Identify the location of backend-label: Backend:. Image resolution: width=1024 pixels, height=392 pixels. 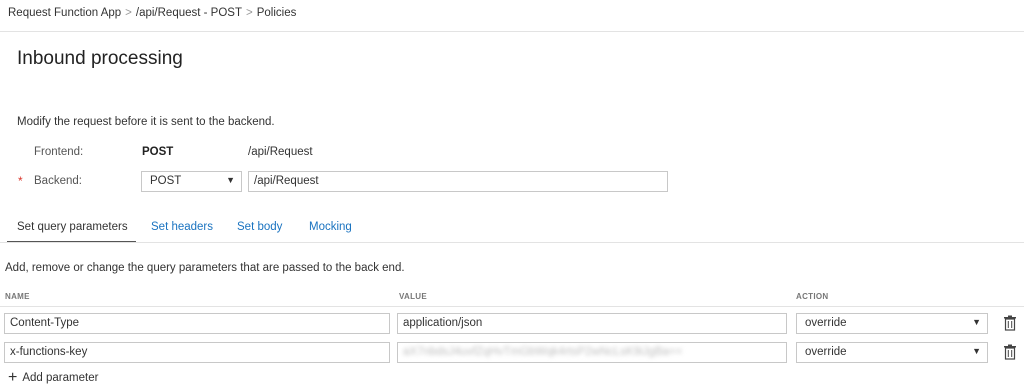
(58, 181).